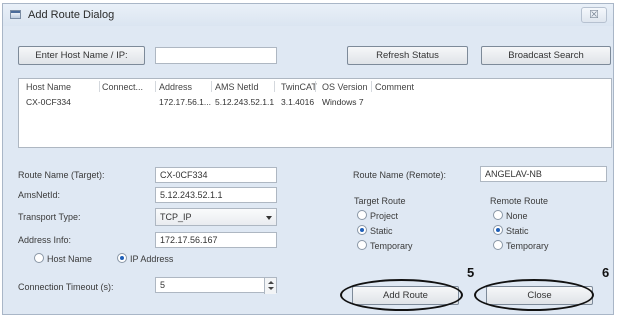  What do you see at coordinates (498, 215) in the screenshot?
I see `remote-route-none-radio` at bounding box center [498, 215].